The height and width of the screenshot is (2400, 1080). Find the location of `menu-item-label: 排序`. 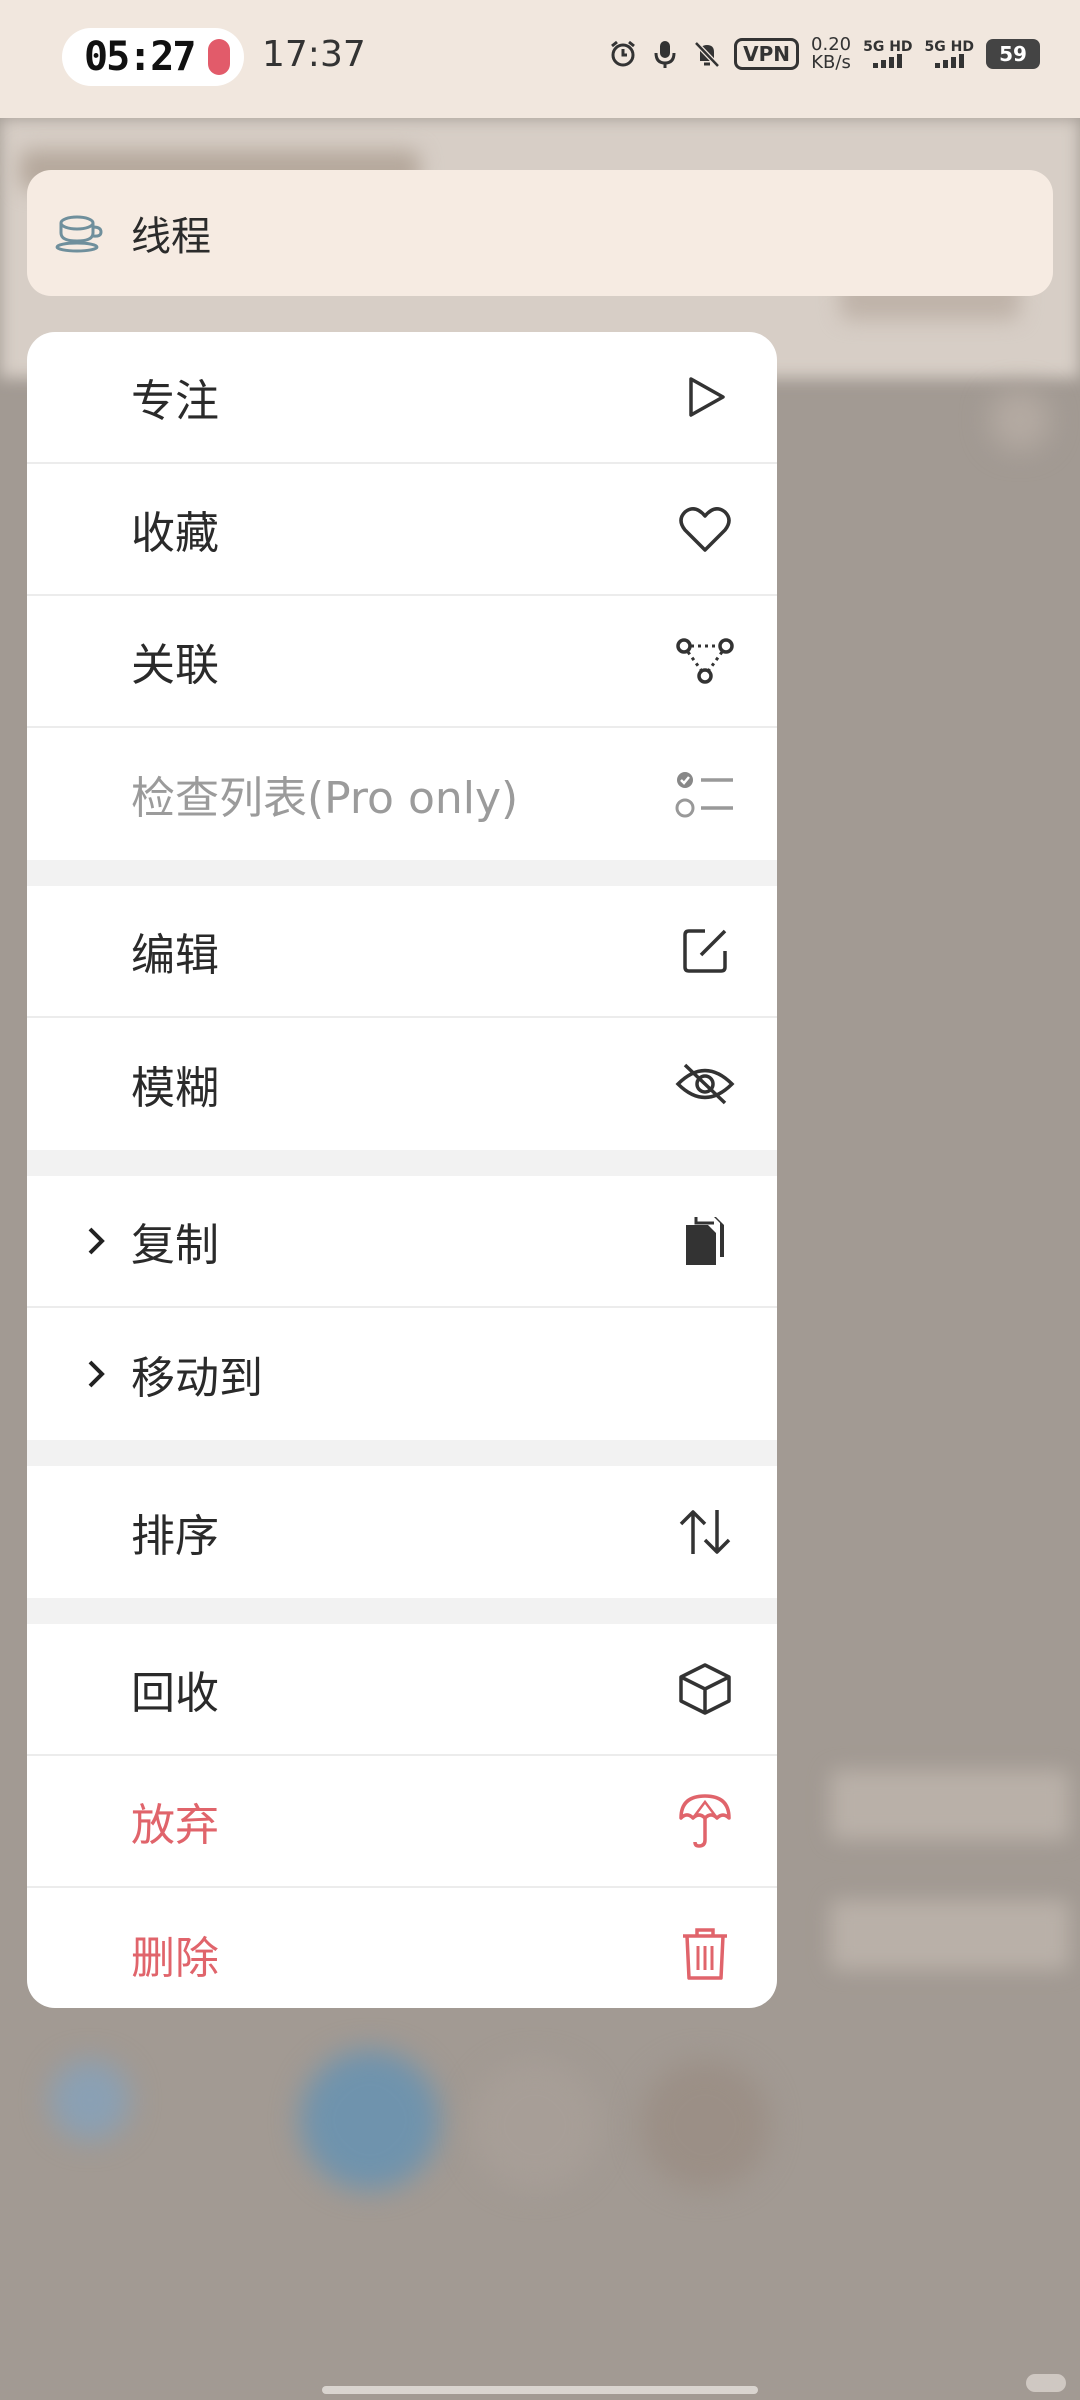

menu-item-label: 排序 is located at coordinates (175, 1536).